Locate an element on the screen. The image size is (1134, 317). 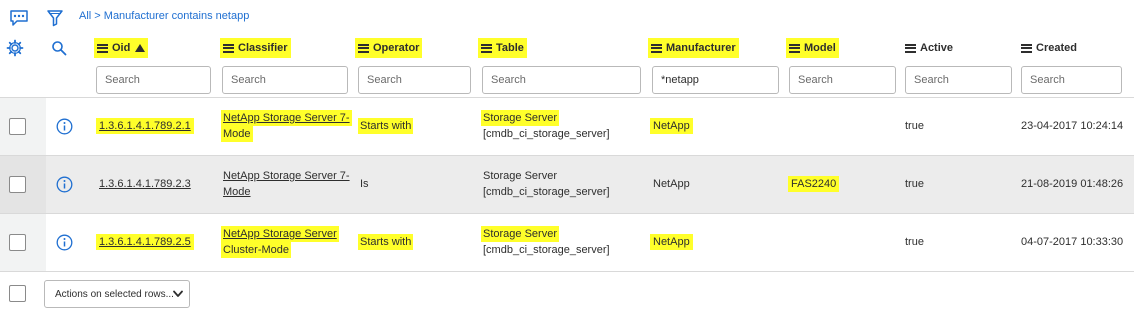
column-header-label: Operator is located at coordinates (396, 48).